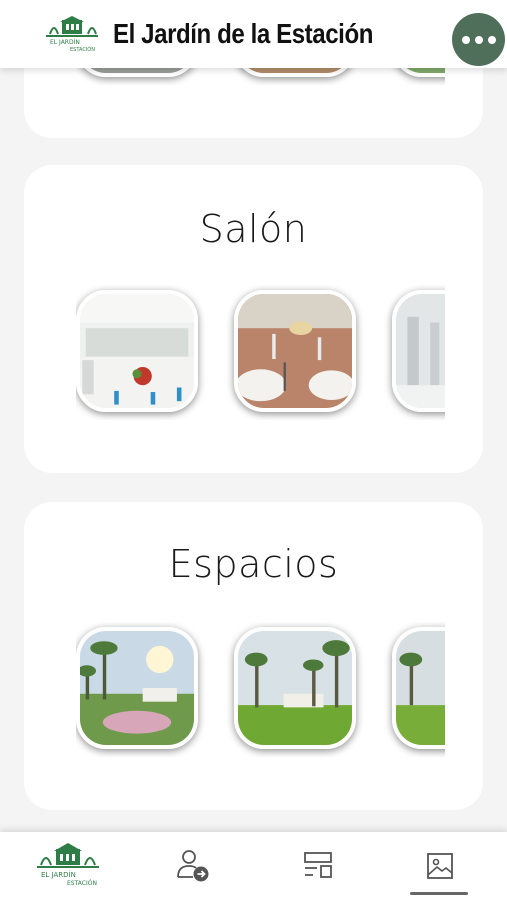  I want to click on more-options-button, so click(478, 39).